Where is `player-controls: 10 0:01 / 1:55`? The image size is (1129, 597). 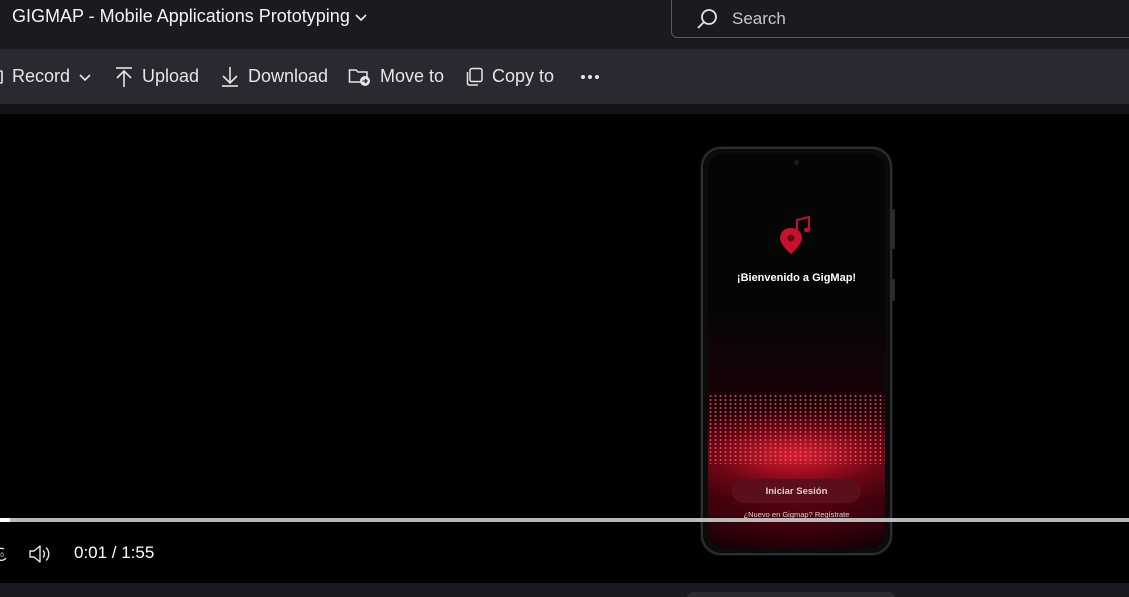 player-controls: 10 0:01 / 1:55 is located at coordinates (564, 554).